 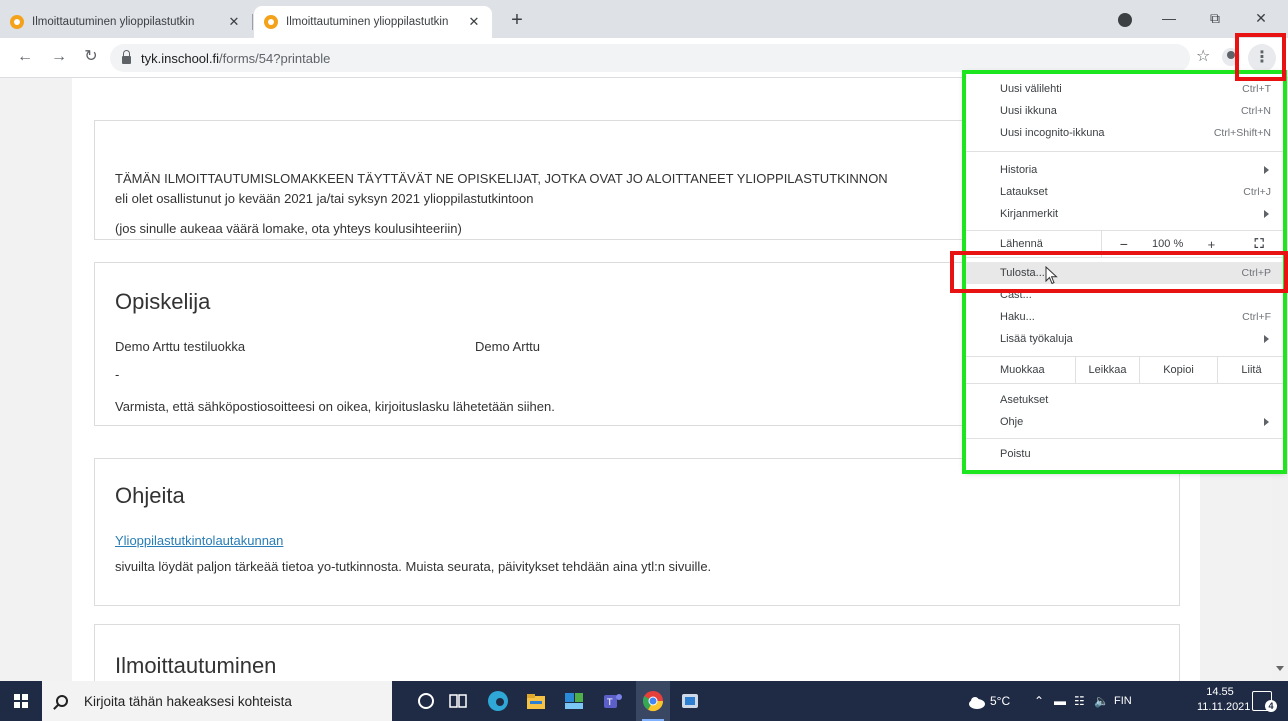 What do you see at coordinates (458, 701) in the screenshot?
I see `task-view-icon` at bounding box center [458, 701].